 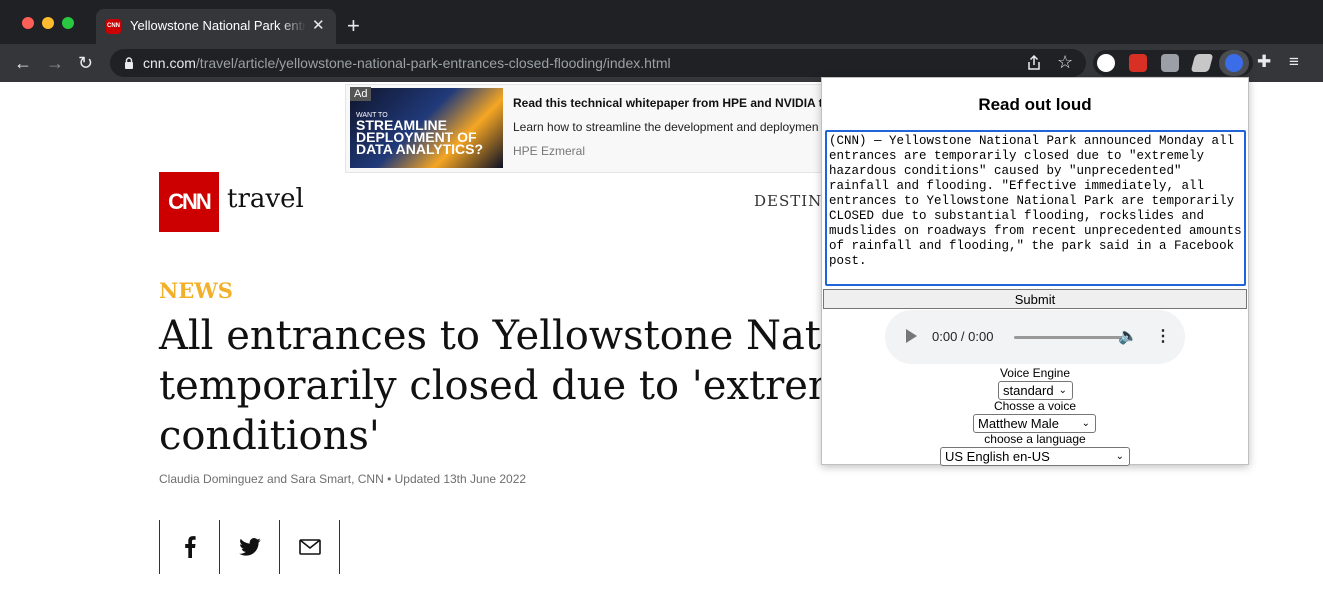 I want to click on tab-title: Yellowstone National Park entra, so click(x=218, y=25).